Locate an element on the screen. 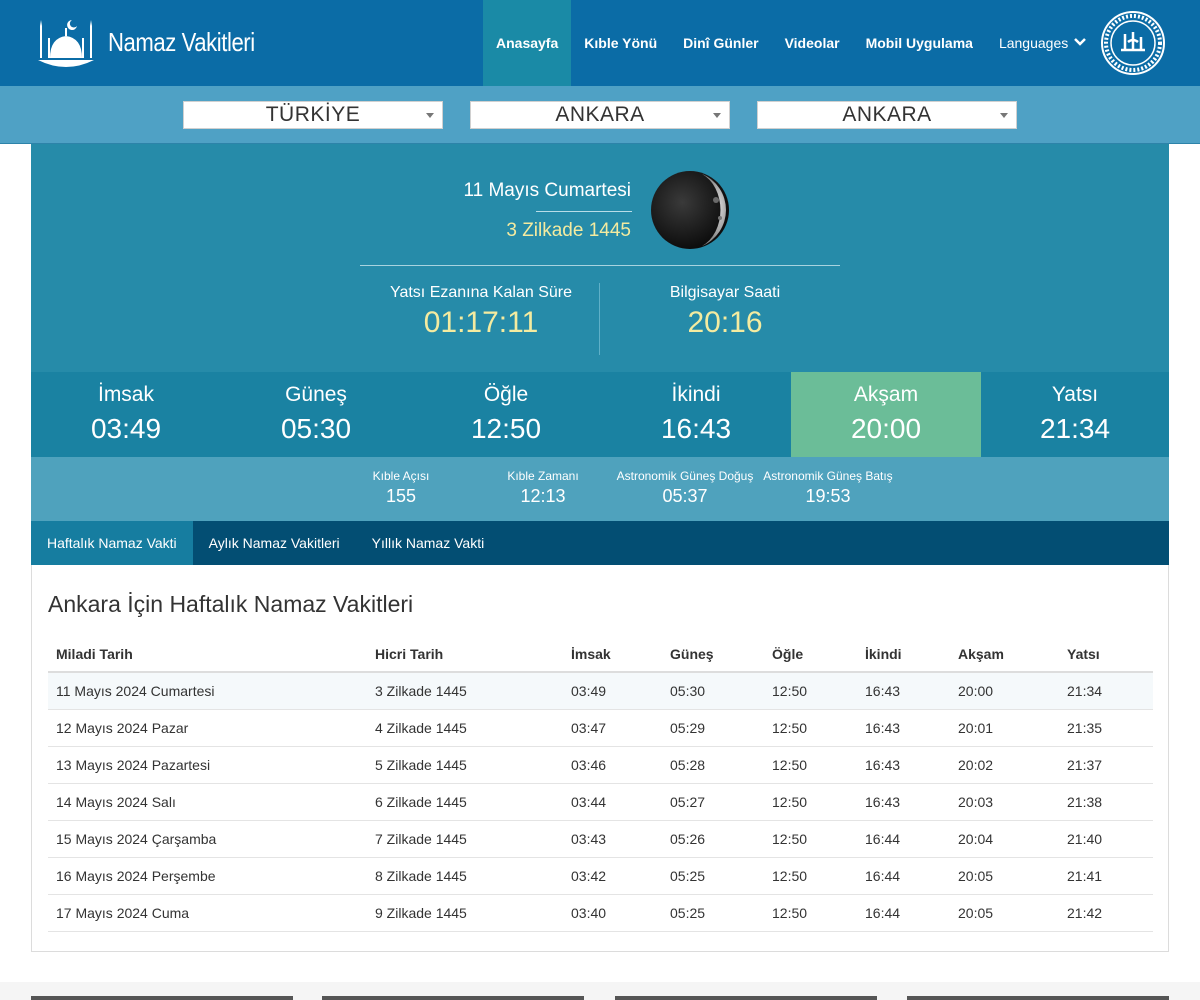 The image size is (1200, 1000). remaining-time: 01:17:11 is located at coordinates (481, 322).